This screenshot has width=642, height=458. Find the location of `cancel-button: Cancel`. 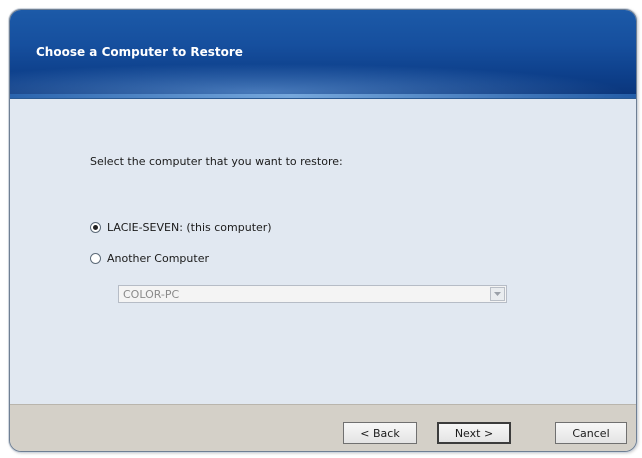

cancel-button: Cancel is located at coordinates (591, 433).